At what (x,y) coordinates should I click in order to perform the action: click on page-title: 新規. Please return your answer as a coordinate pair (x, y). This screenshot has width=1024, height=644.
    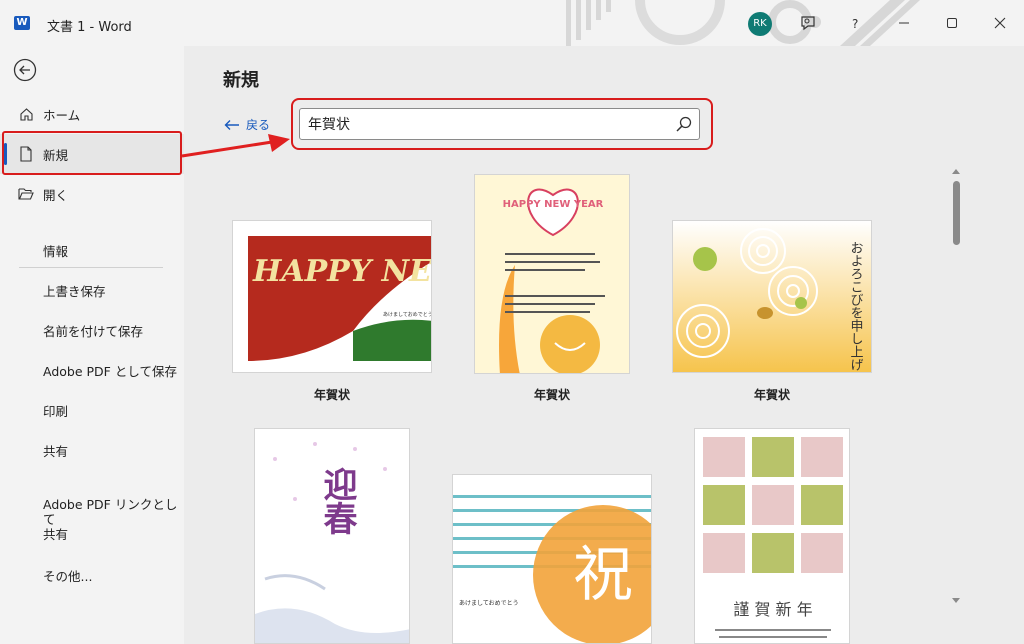
    Looking at the image, I should click on (241, 80).